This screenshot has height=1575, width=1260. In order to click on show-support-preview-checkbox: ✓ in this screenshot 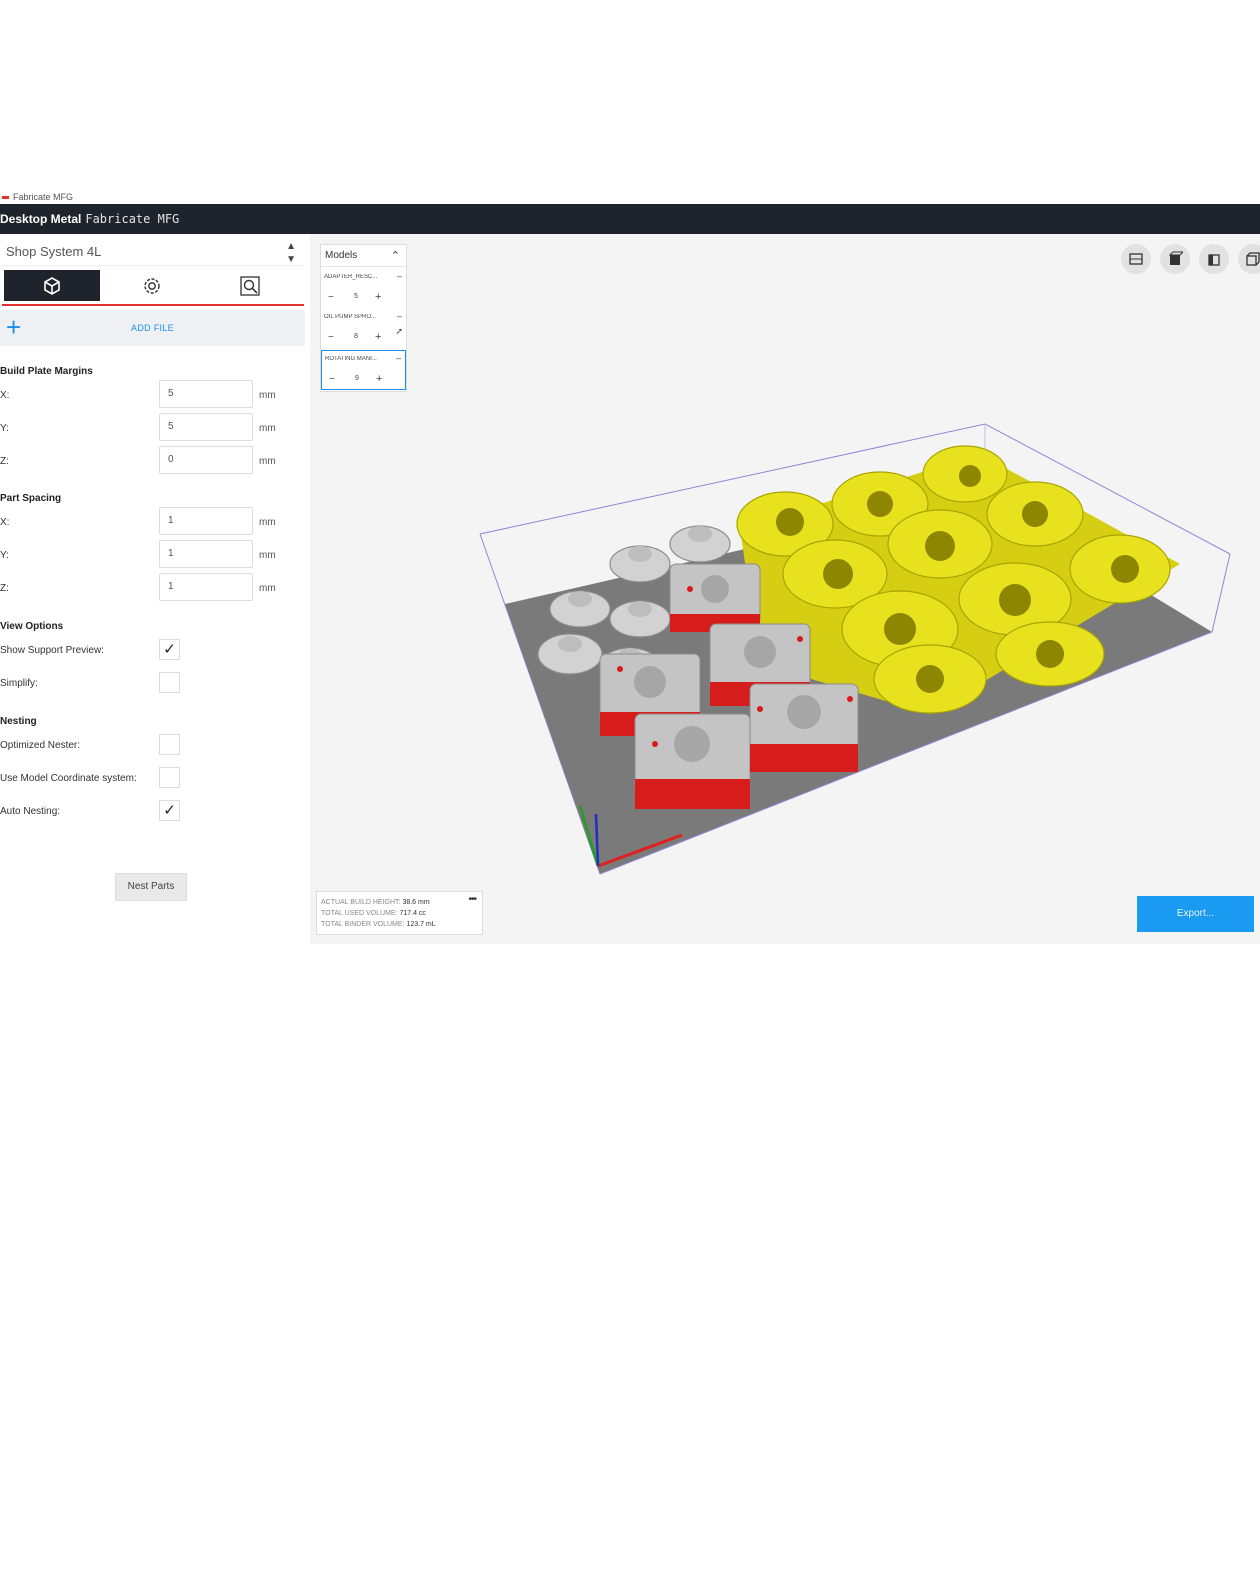, I will do `click(169, 649)`.